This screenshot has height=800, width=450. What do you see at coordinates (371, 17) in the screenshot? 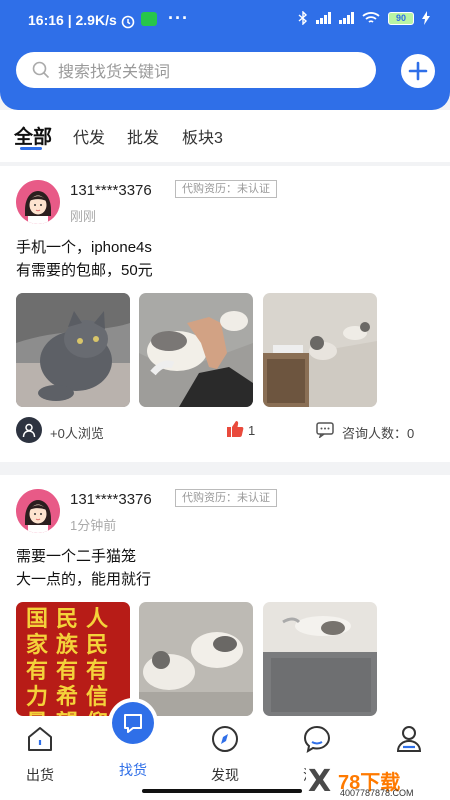
I see `wifi-icon` at bounding box center [371, 17].